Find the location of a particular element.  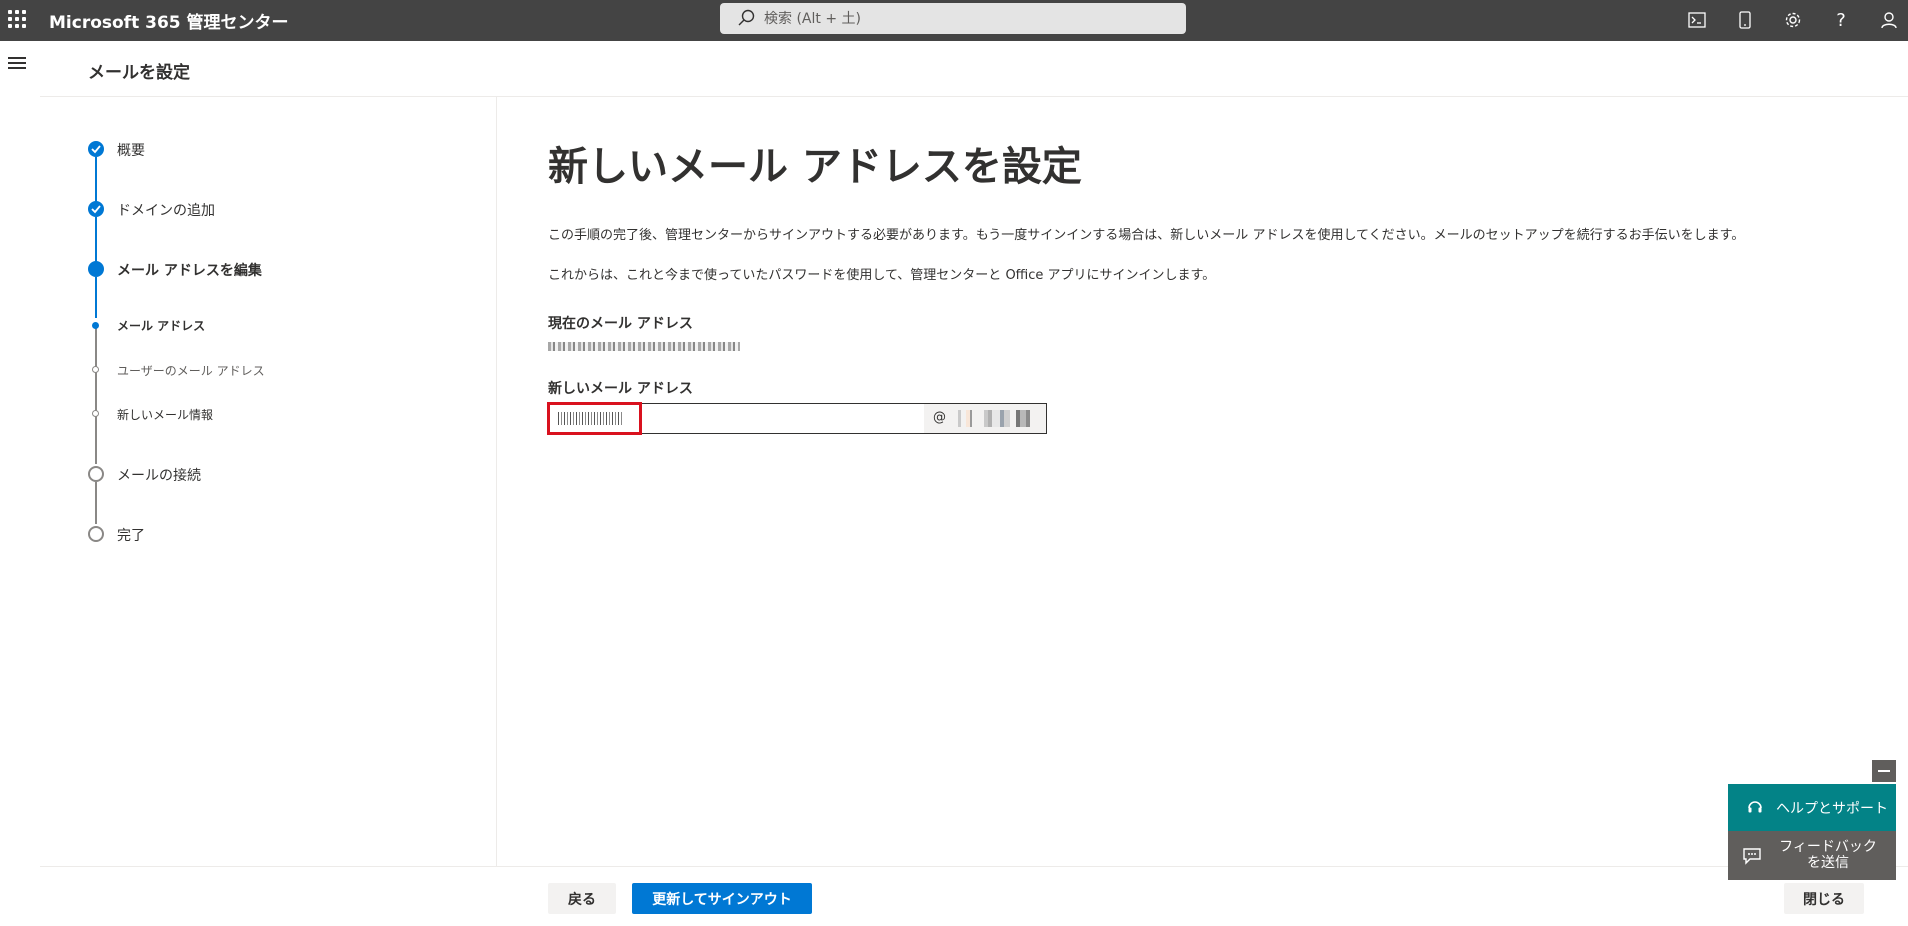

app-launcher-icon is located at coordinates (17, 19).